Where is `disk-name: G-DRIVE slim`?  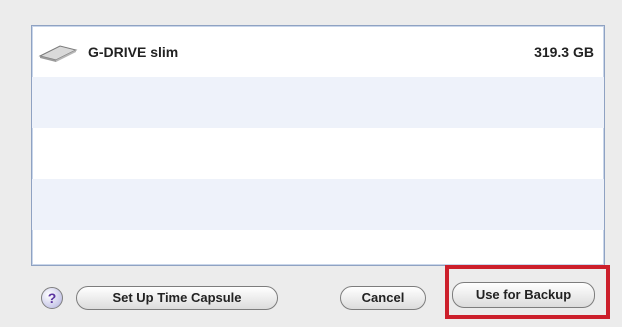
disk-name: G-DRIVE slim is located at coordinates (133, 51).